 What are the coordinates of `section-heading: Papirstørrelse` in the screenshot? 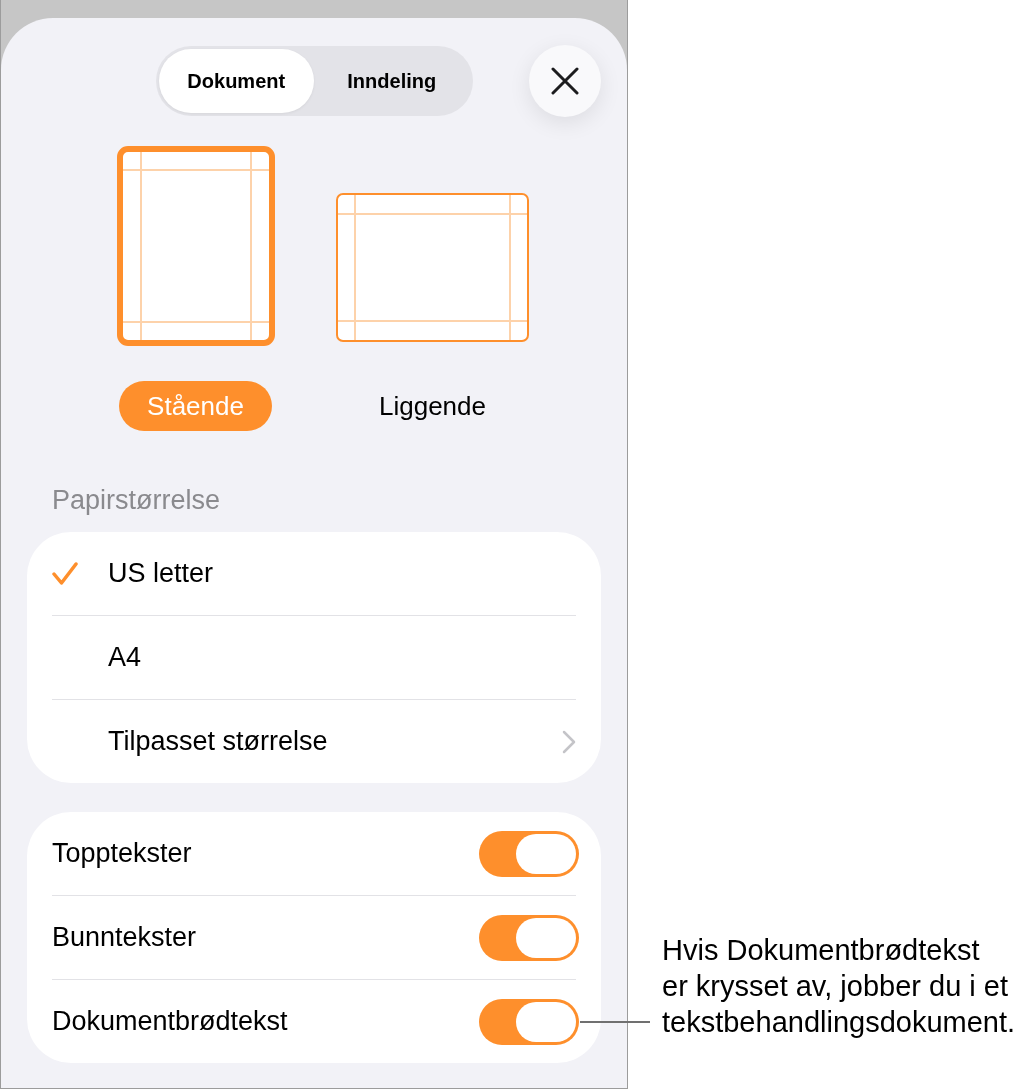 It's located at (136, 500).